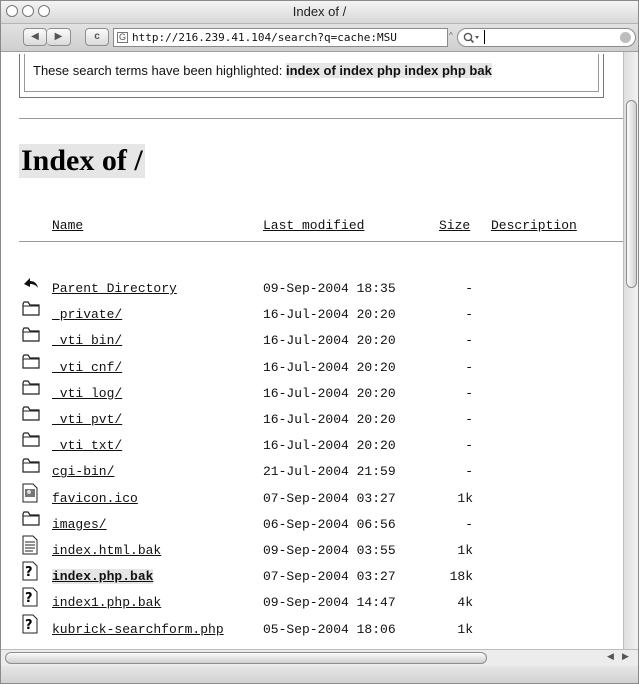 This screenshot has width=639, height=684. Describe the element at coordinates (67, 225) in the screenshot. I see `column-name-link: Name` at that location.